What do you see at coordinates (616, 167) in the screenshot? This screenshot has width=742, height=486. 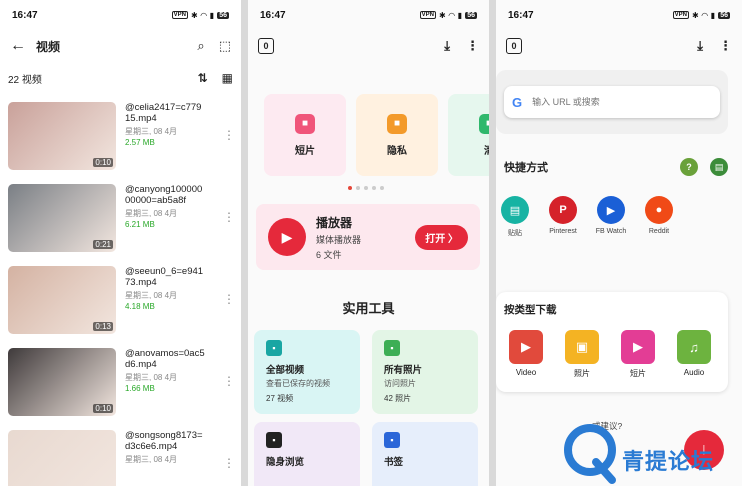 I see `shortcut-header: 快捷方式 ? ▤` at bounding box center [616, 167].